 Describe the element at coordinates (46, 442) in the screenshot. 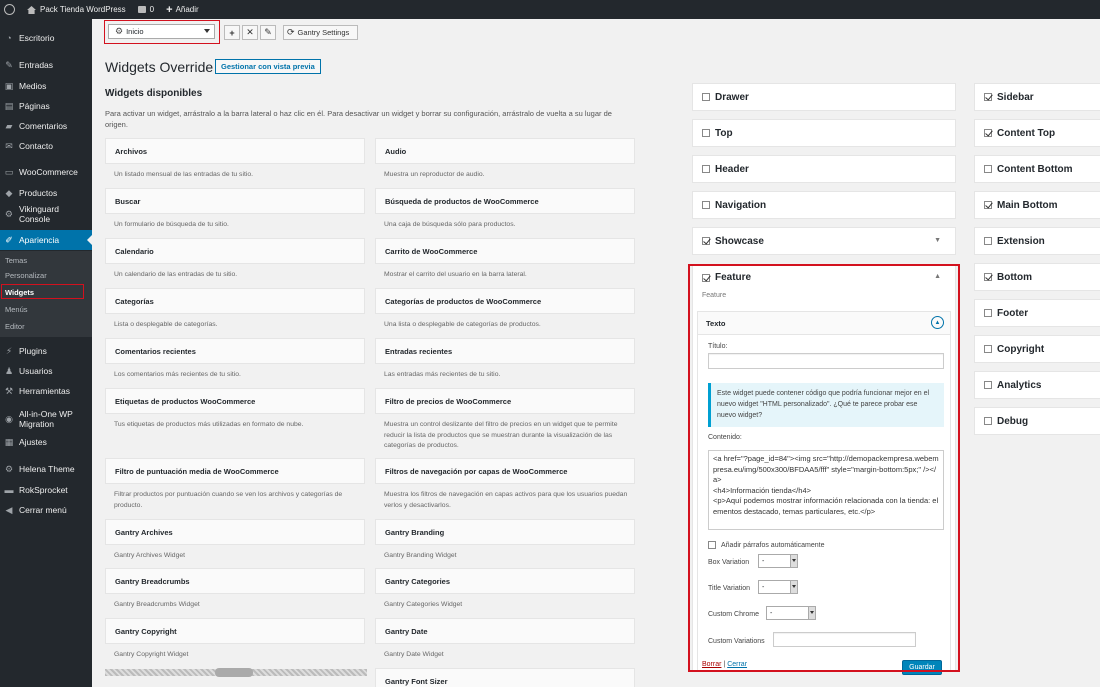

I see `sidebar-item-ajustes: ▦ Ajustes` at that location.